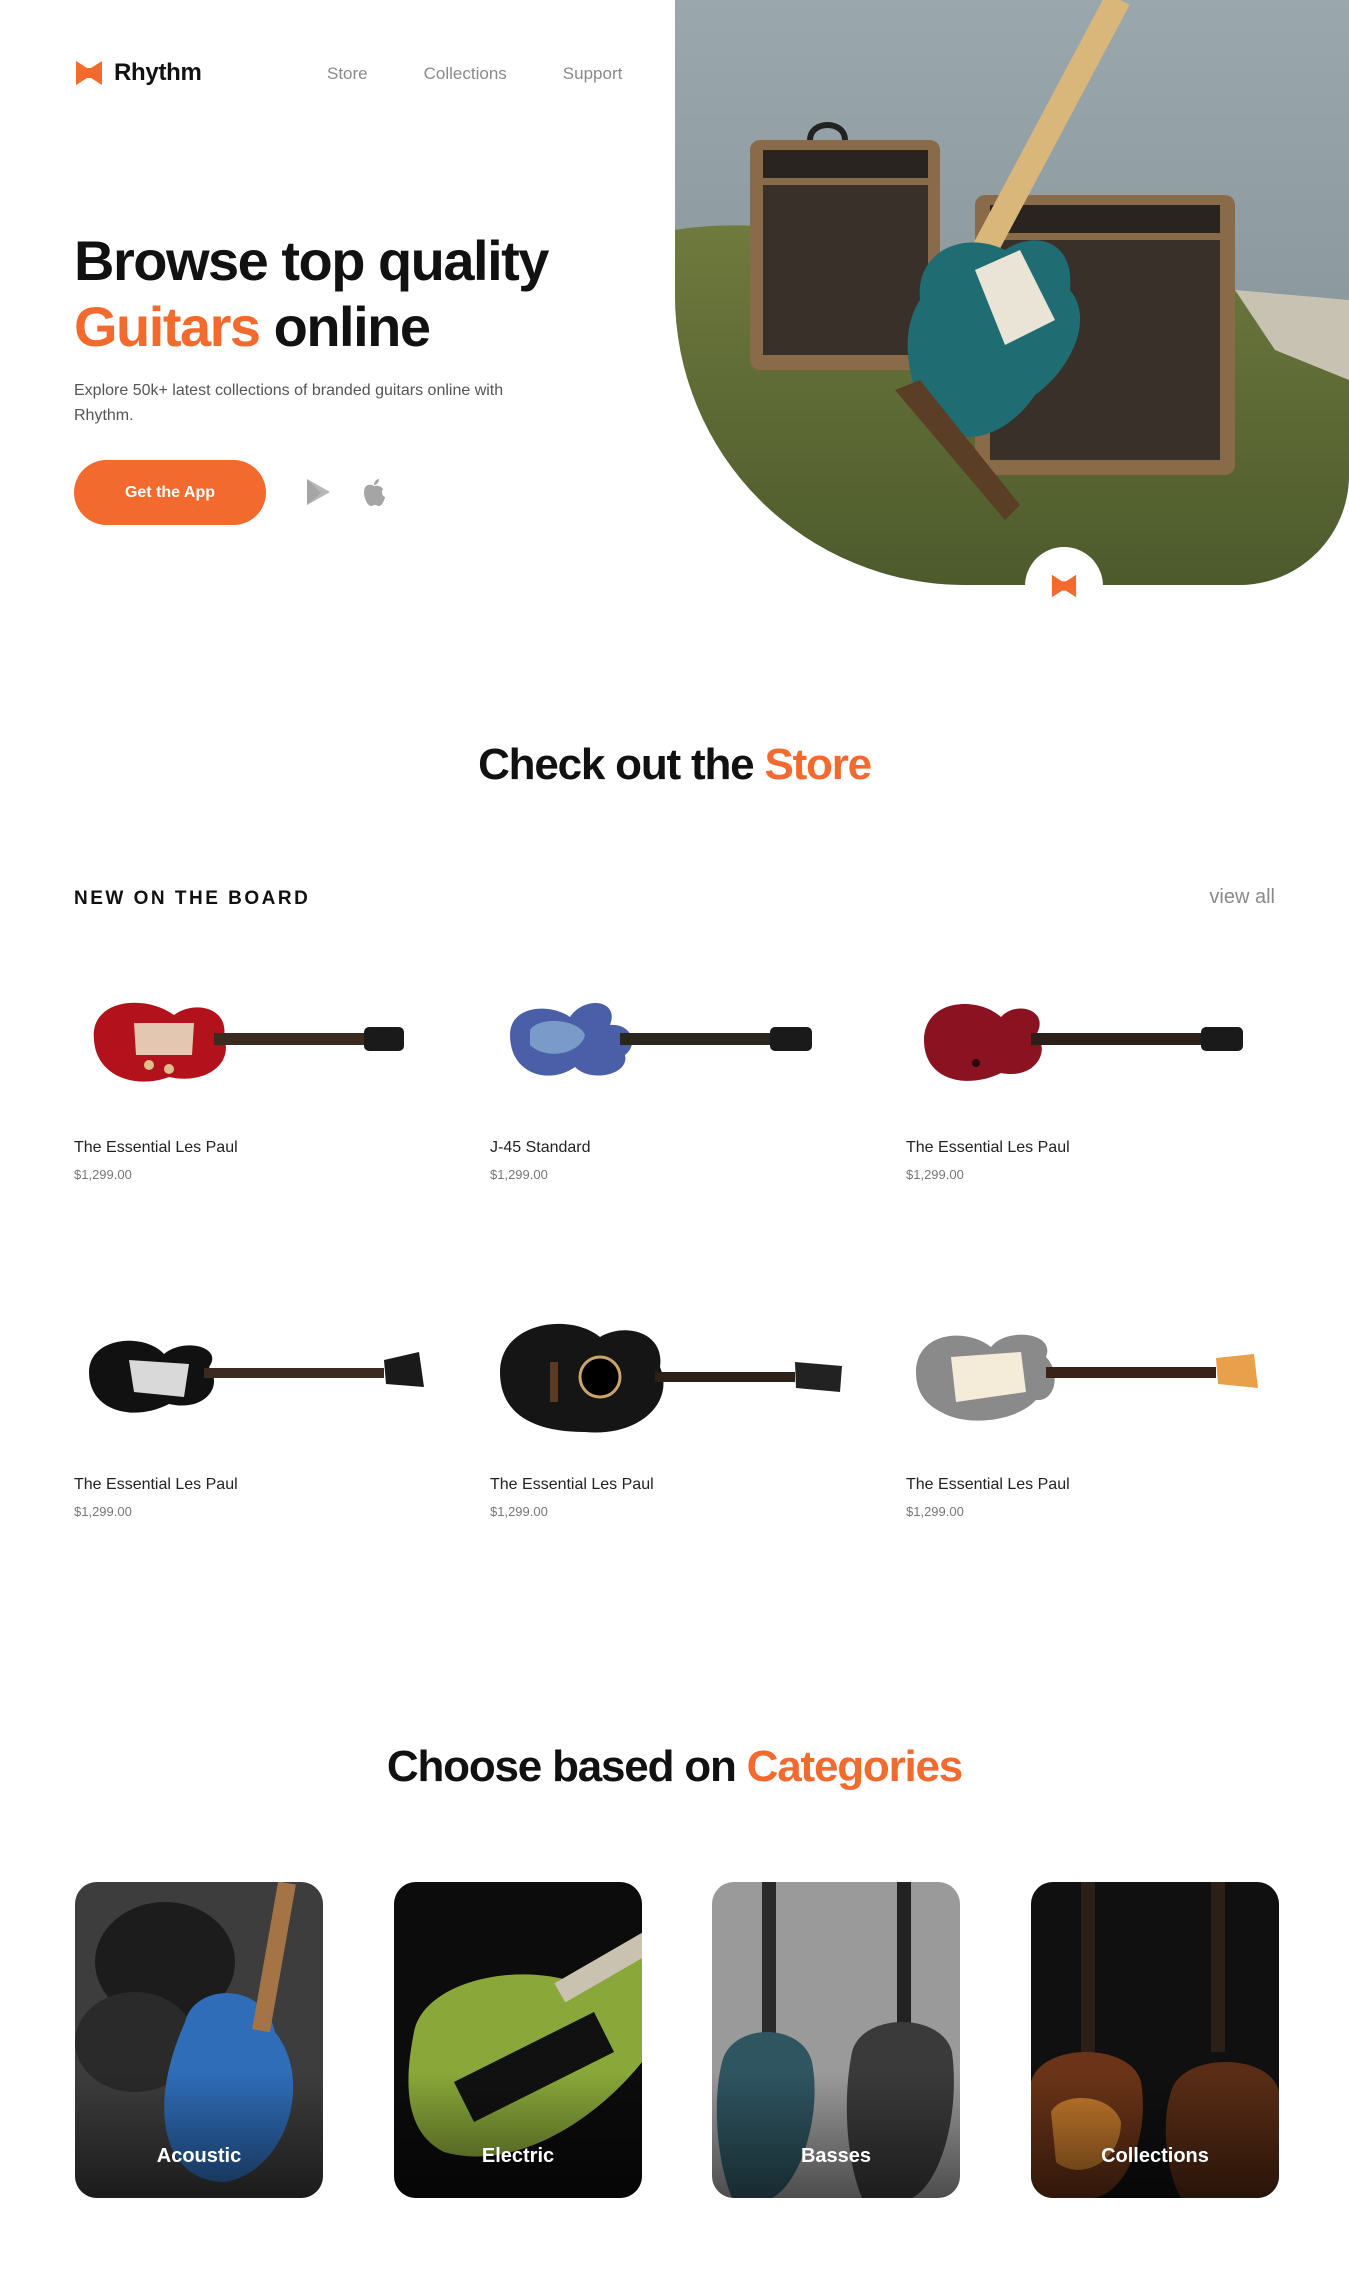  Describe the element at coordinates (158, 72) in the screenshot. I see `brand-name: Rhythm` at that location.